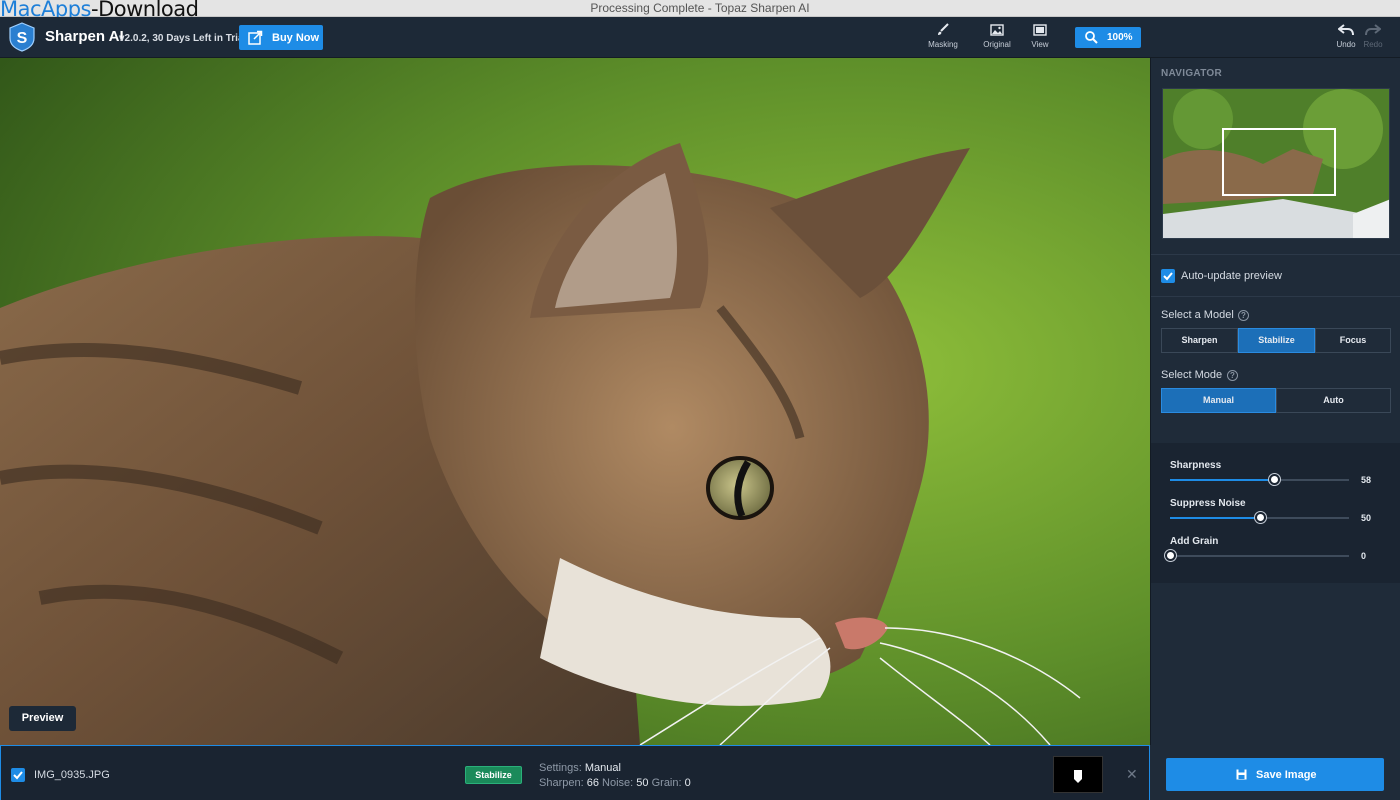  Describe the element at coordinates (943, 29) in the screenshot. I see `brush-icon` at that location.